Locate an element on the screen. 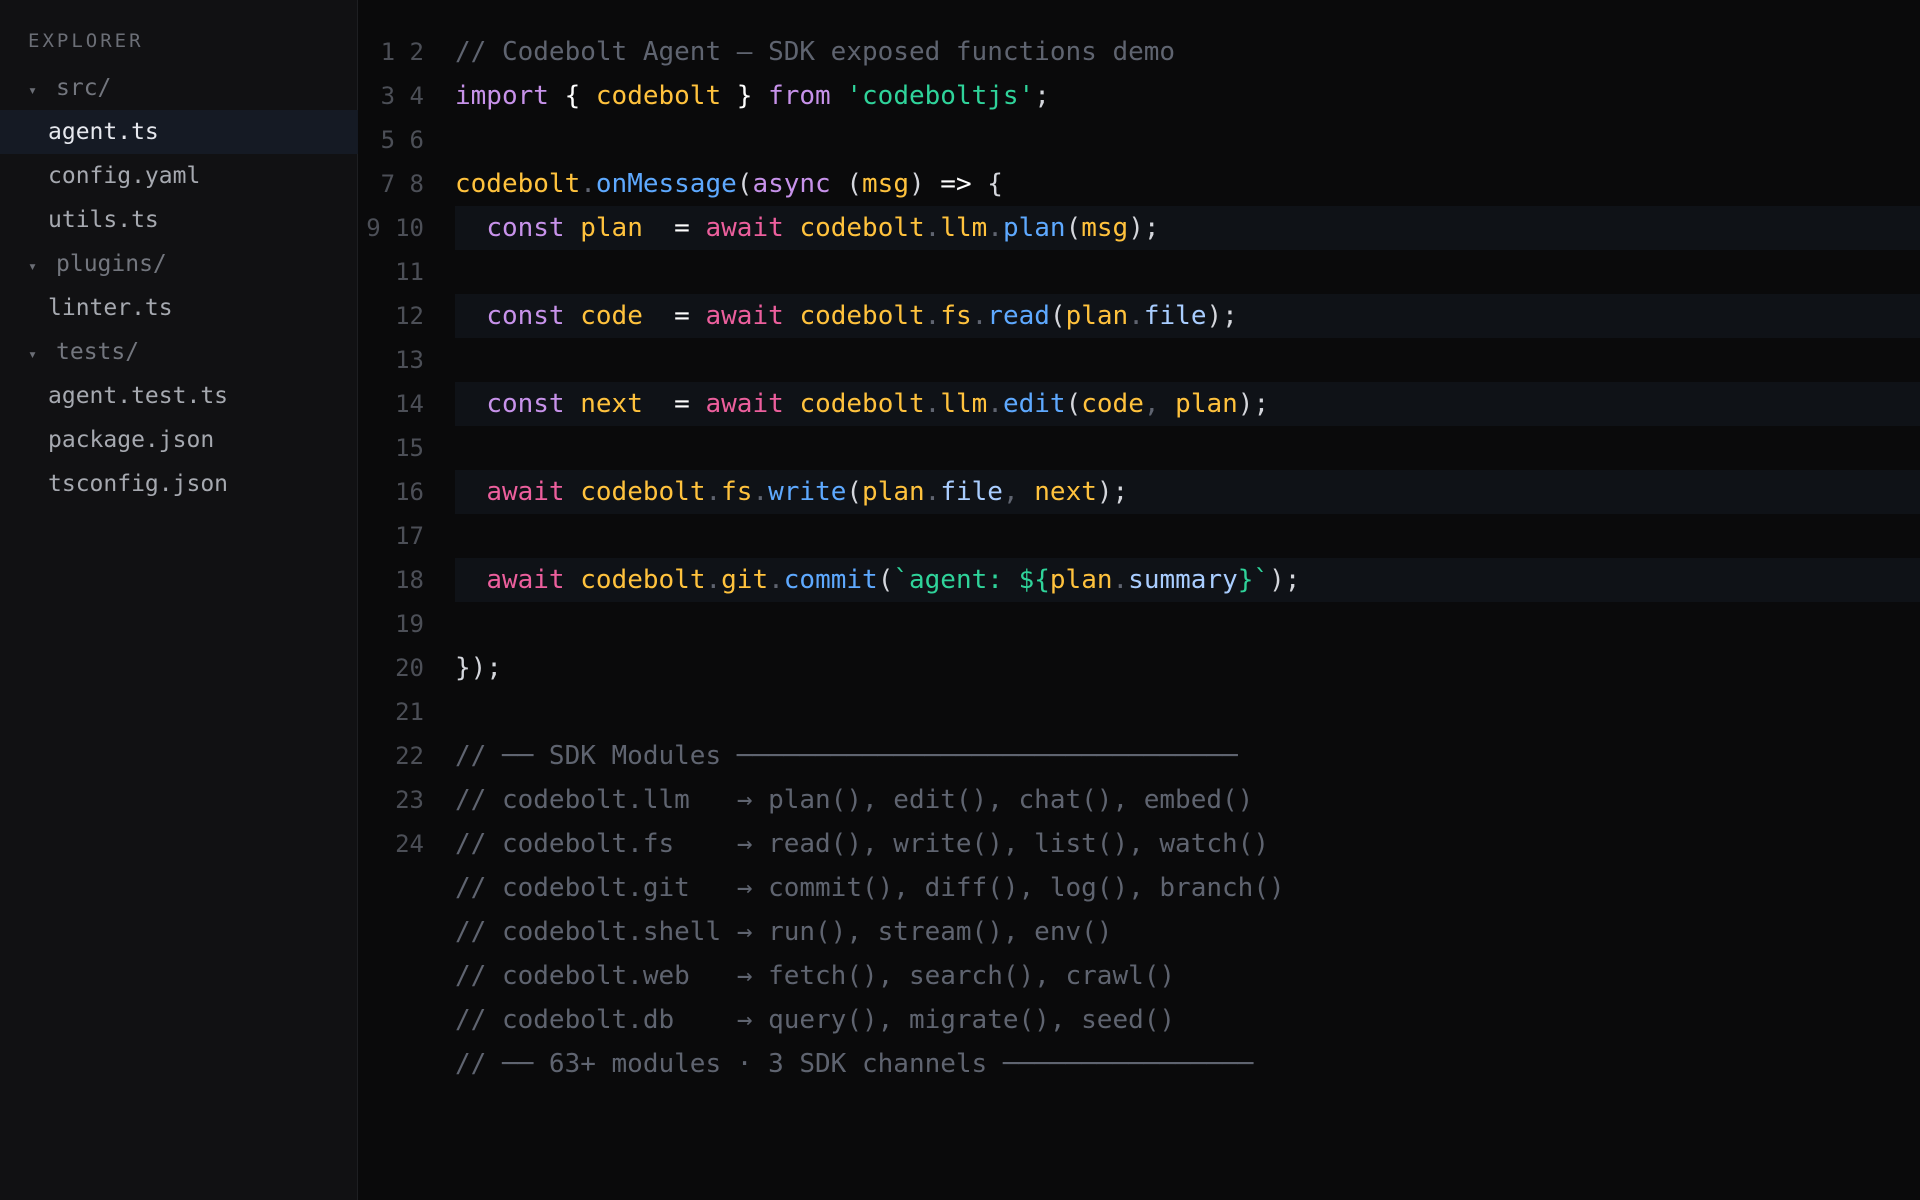 The image size is (1920, 1200). identifier: git is located at coordinates (745, 580).